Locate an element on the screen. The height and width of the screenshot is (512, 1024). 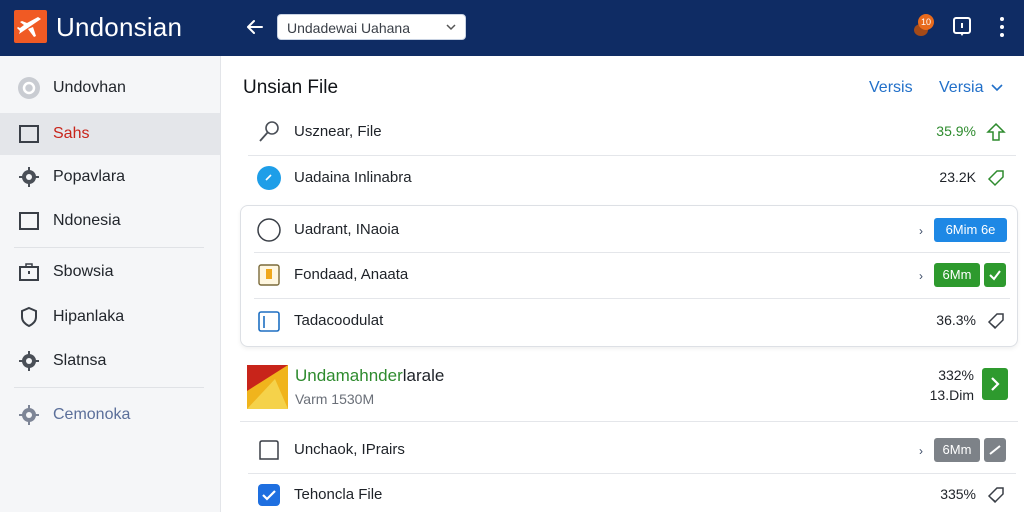
sidebar-item-popavlara: Popavlara is located at coordinates (110, 177).